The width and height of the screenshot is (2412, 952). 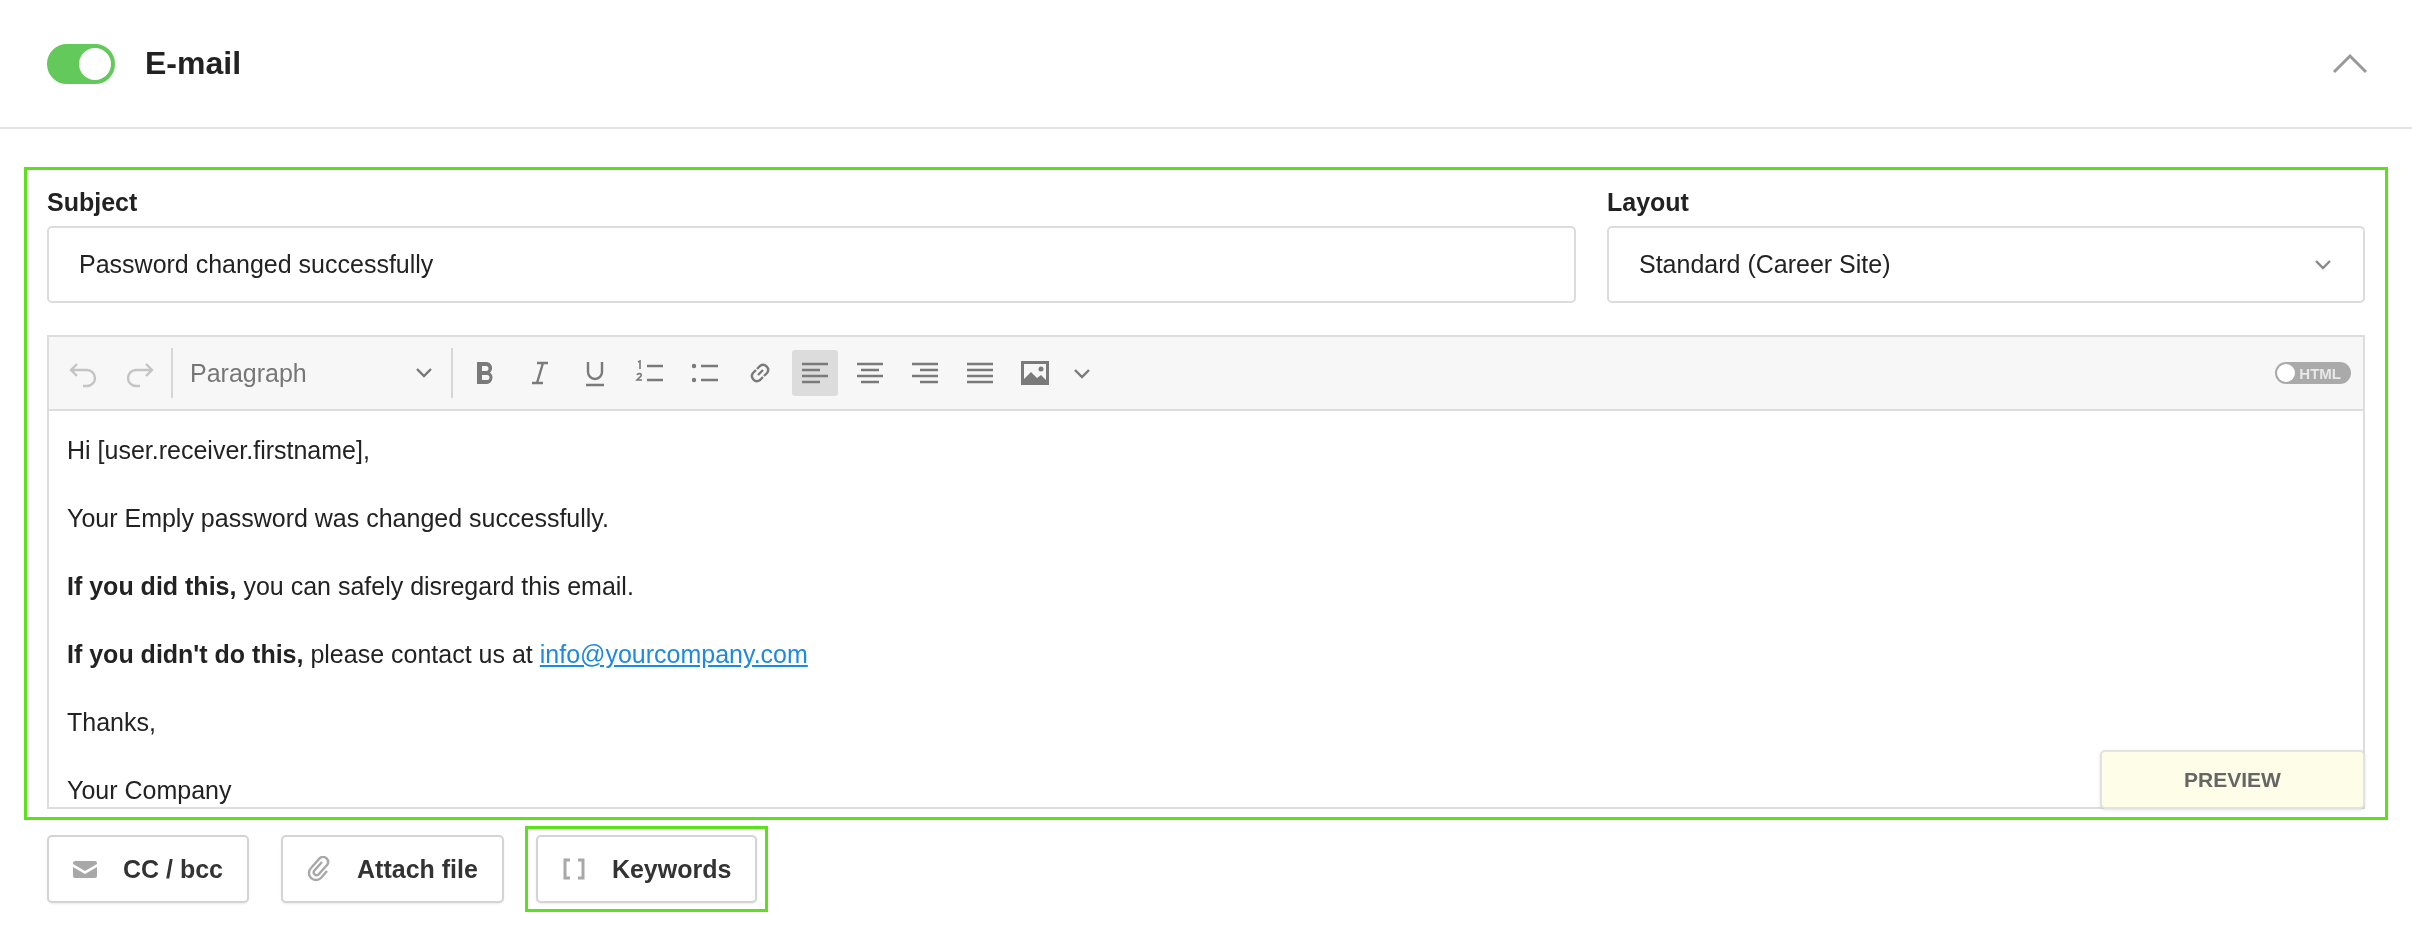 What do you see at coordinates (573, 869) in the screenshot?
I see `brackets-icon` at bounding box center [573, 869].